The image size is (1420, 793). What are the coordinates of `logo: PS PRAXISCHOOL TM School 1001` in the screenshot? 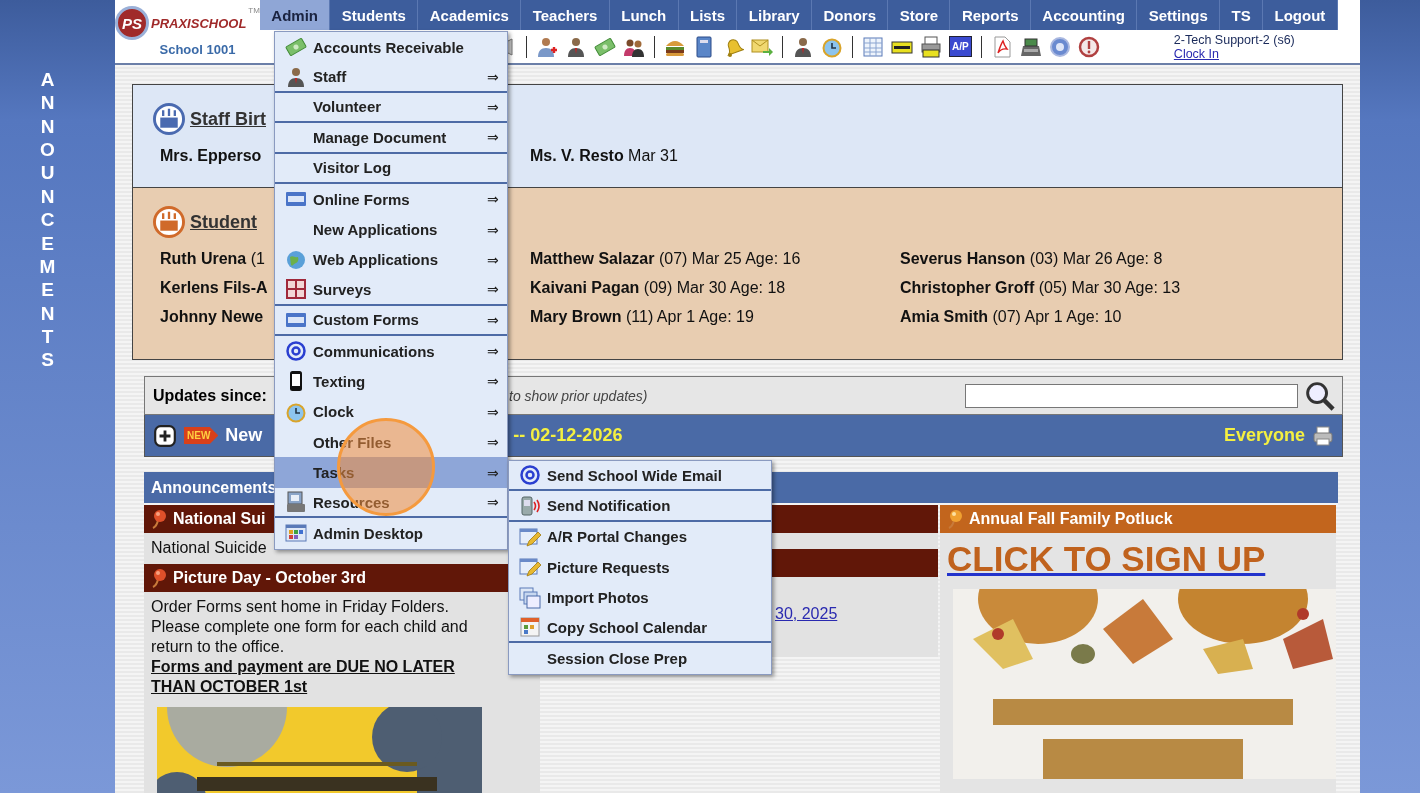 It's located at (187, 31).